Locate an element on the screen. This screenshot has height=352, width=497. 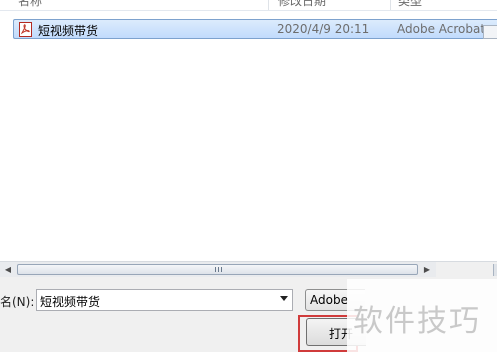
column-name-header: 名称 is located at coordinates (30, 4).